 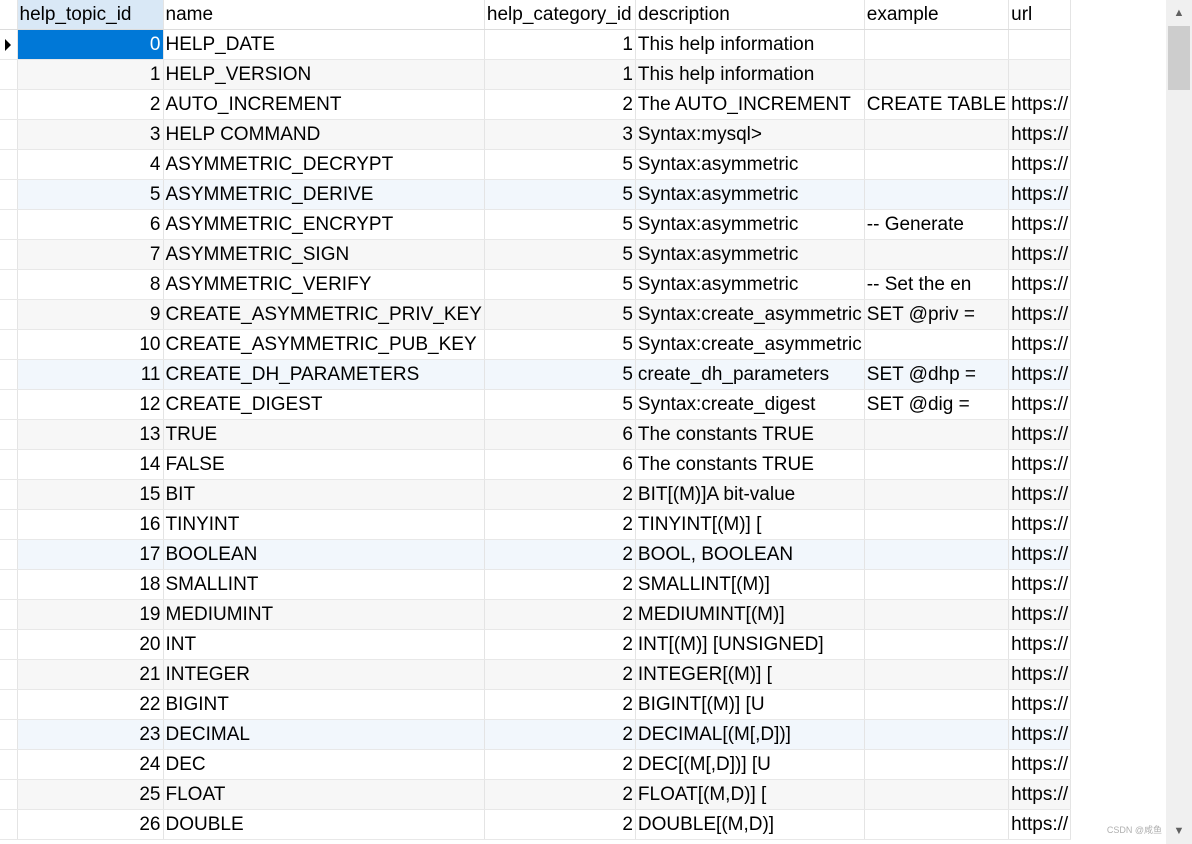 What do you see at coordinates (90, 224) in the screenshot?
I see `cell-help-topic-id: 6` at bounding box center [90, 224].